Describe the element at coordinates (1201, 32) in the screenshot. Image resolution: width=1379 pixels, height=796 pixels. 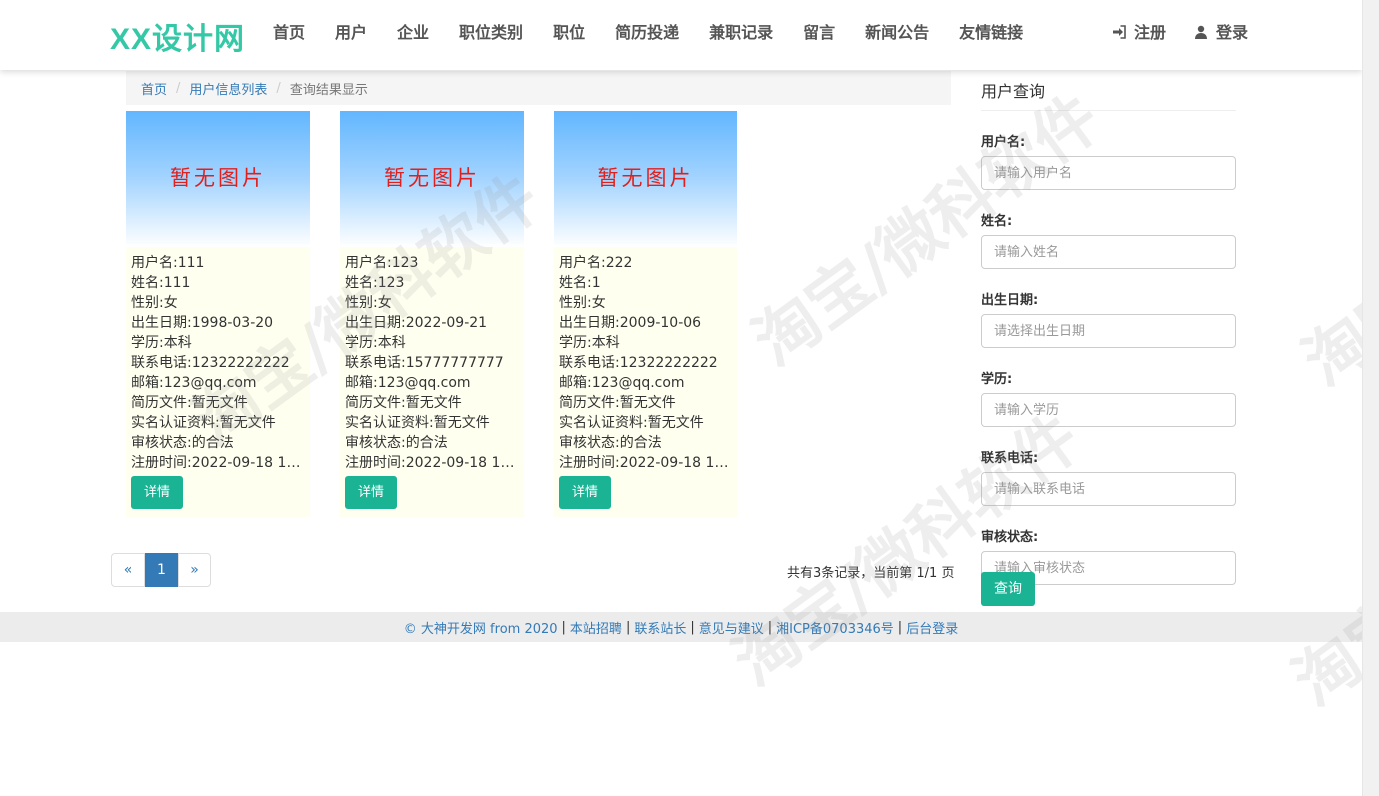
I see `user-icon` at that location.